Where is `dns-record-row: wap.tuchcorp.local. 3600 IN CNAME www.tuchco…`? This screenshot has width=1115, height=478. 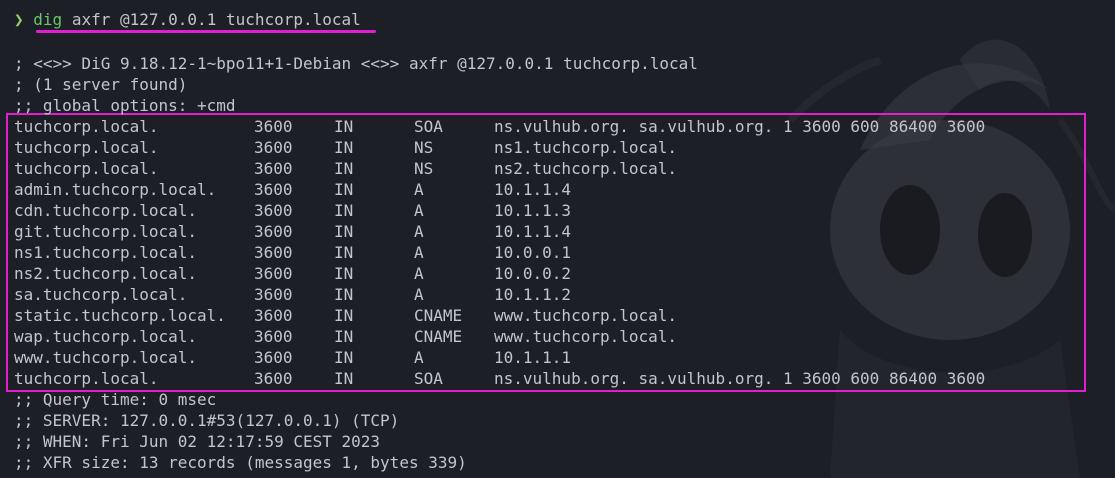 dns-record-row: wap.tuchcorp.local. 3600 IN CNAME www.tuchco… is located at coordinates (559, 336).